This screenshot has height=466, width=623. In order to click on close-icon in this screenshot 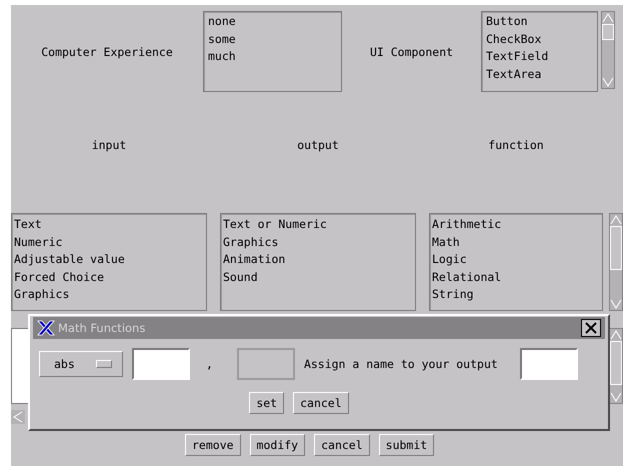, I will do `click(591, 328)`.